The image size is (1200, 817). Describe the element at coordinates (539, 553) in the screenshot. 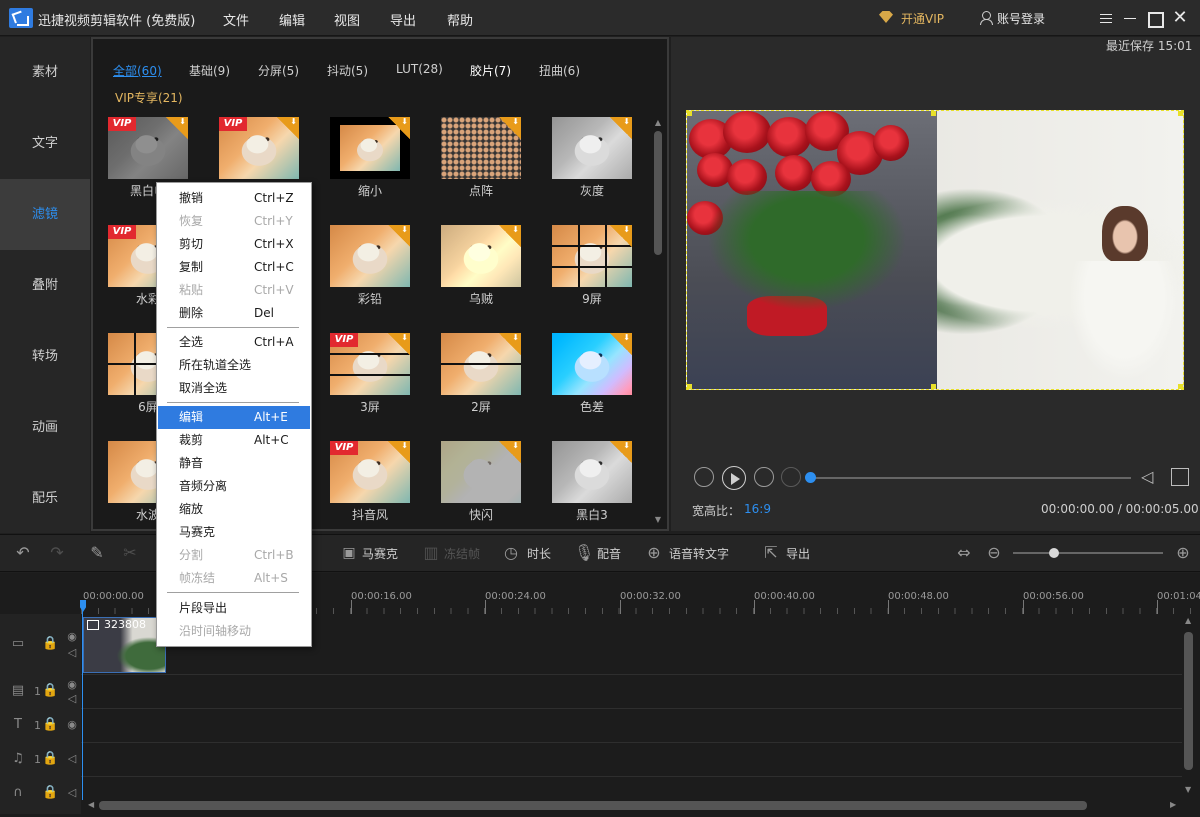

I see `duration-button: 时长` at that location.